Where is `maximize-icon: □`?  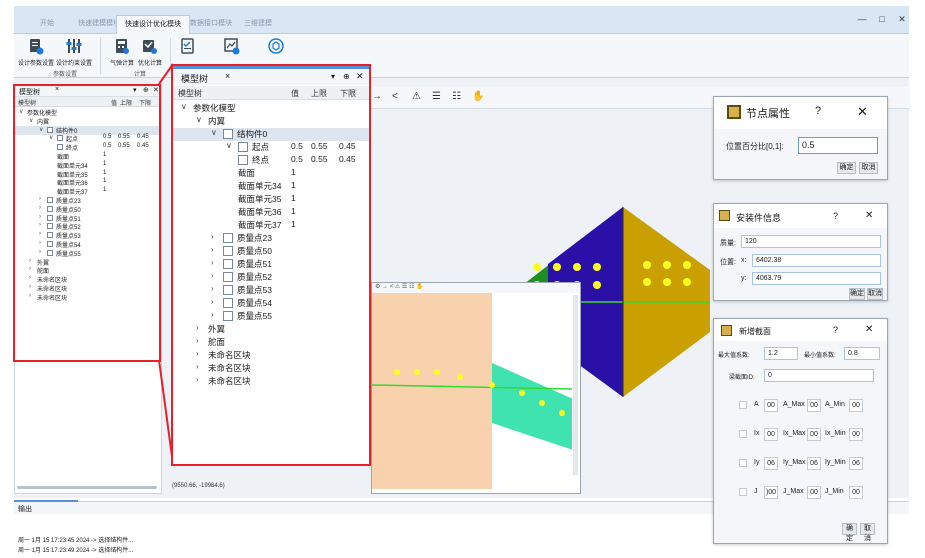
maximize-icon: □ is located at coordinates (882, 19).